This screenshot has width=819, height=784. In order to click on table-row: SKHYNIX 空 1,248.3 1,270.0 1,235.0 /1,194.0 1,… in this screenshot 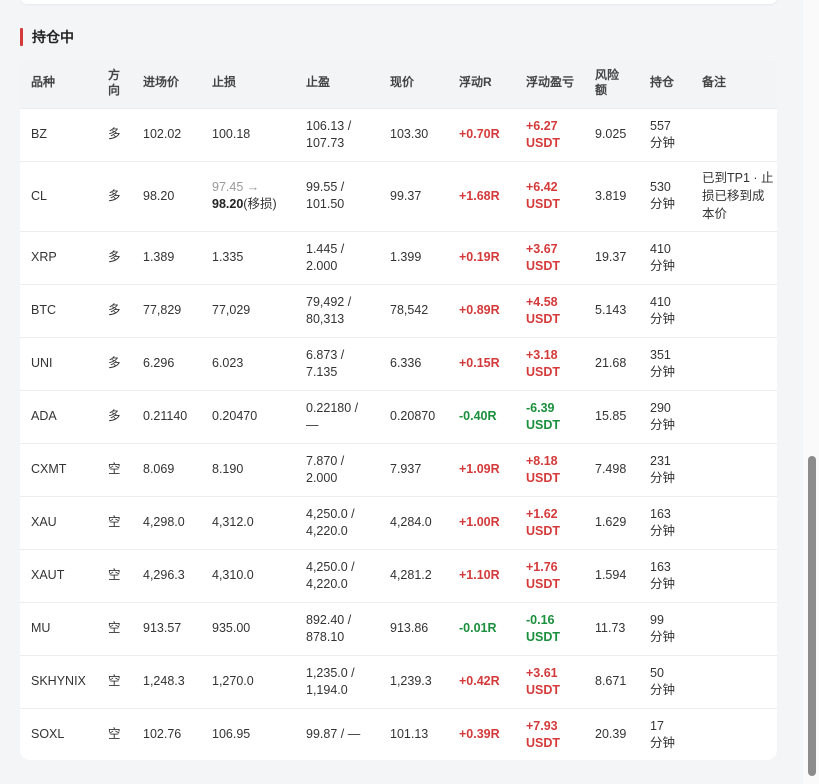, I will do `click(398, 681)`.